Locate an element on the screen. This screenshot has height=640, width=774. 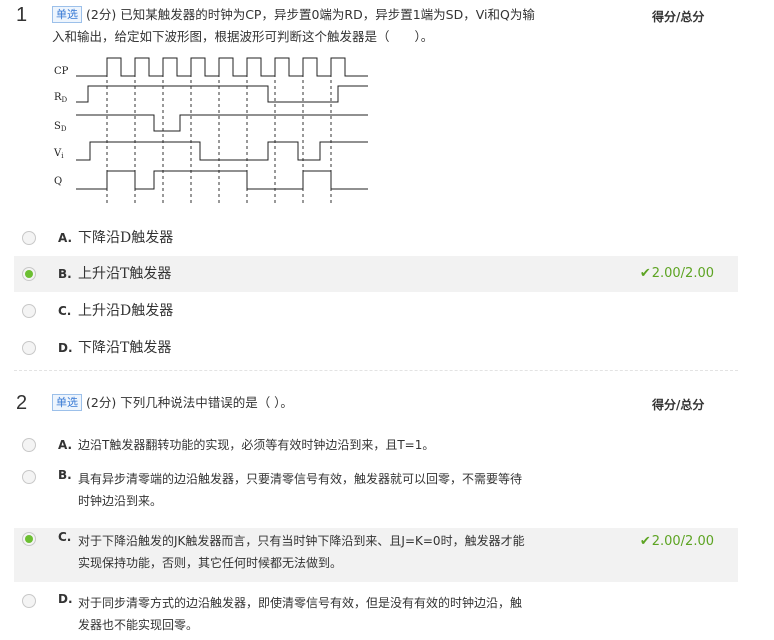
option-c: C. 上升沿D触发器 is located at coordinates (376, 311).